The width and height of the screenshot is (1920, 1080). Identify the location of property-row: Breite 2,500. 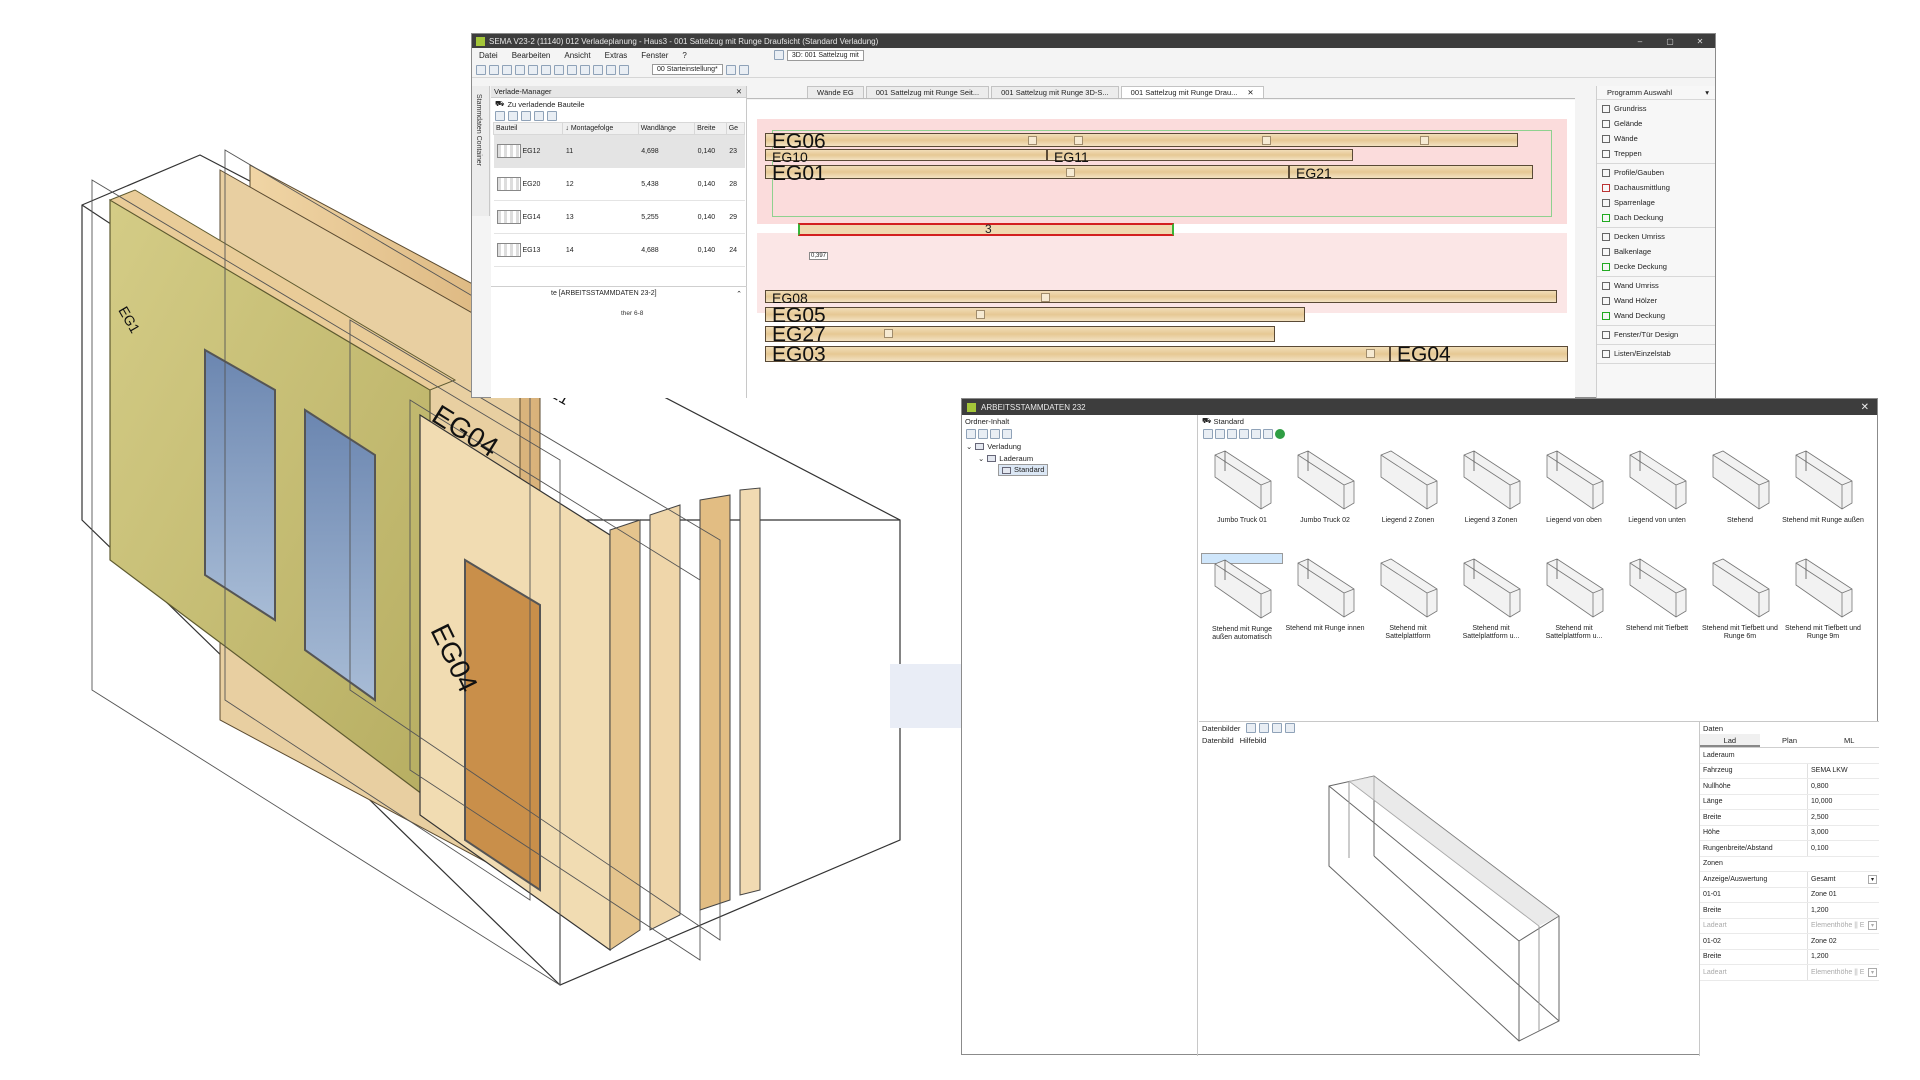
(1789, 818).